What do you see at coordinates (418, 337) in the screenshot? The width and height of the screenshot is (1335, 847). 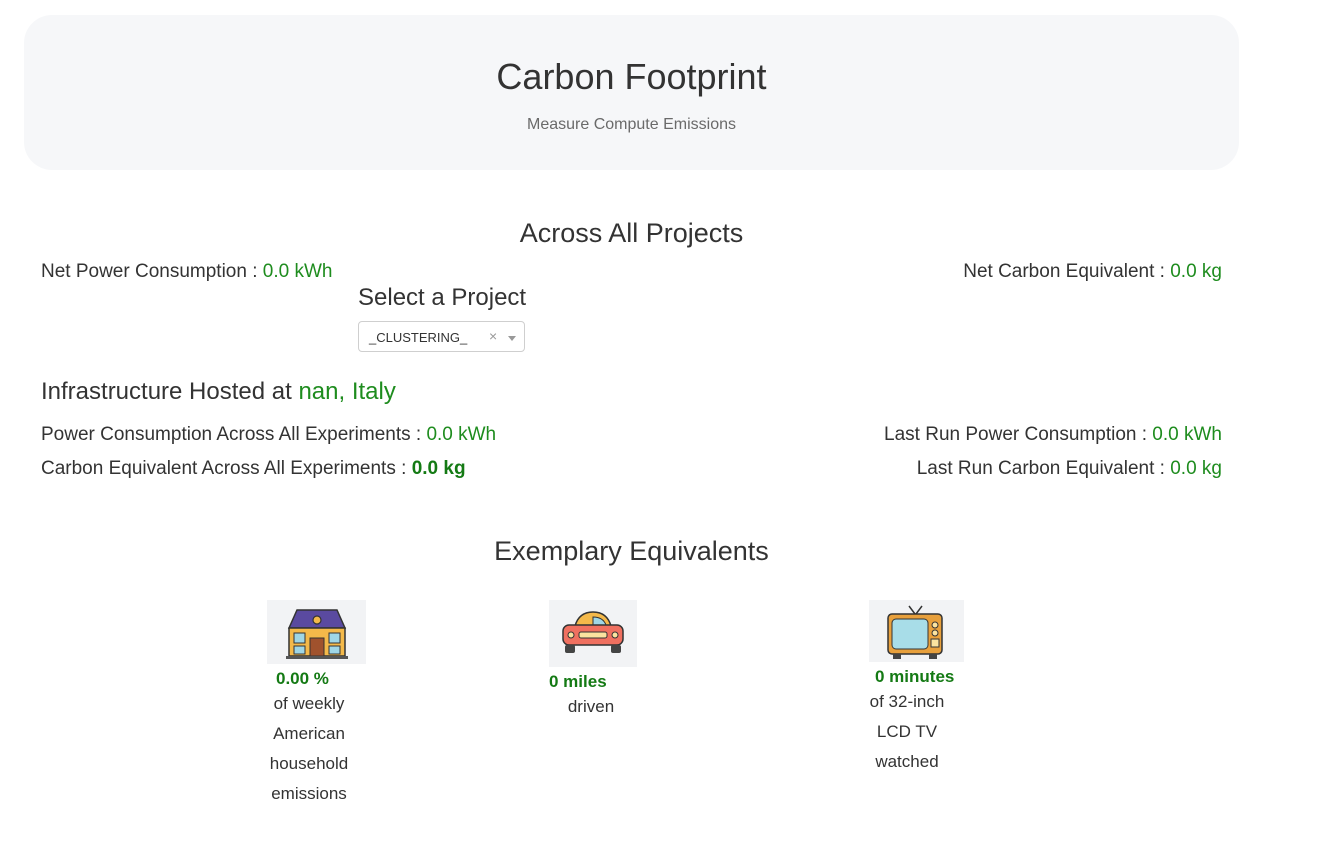 I see `project-dropdown-value: _CLUSTERING_` at bounding box center [418, 337].